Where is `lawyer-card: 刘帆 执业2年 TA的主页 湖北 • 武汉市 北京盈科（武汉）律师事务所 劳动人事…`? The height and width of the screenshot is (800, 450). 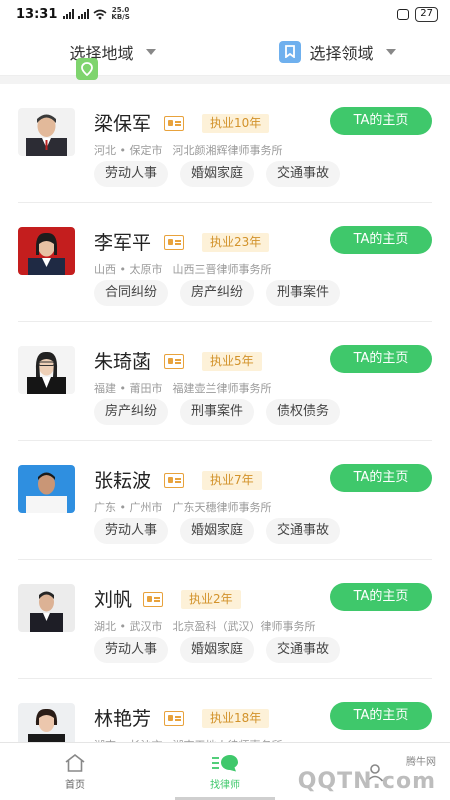 lawyer-card: 刘帆 执业2年 TA的主页 湖北 • 武汉市 北京盈科（武汉）律师事务所 劳动人事… is located at coordinates (225, 619).